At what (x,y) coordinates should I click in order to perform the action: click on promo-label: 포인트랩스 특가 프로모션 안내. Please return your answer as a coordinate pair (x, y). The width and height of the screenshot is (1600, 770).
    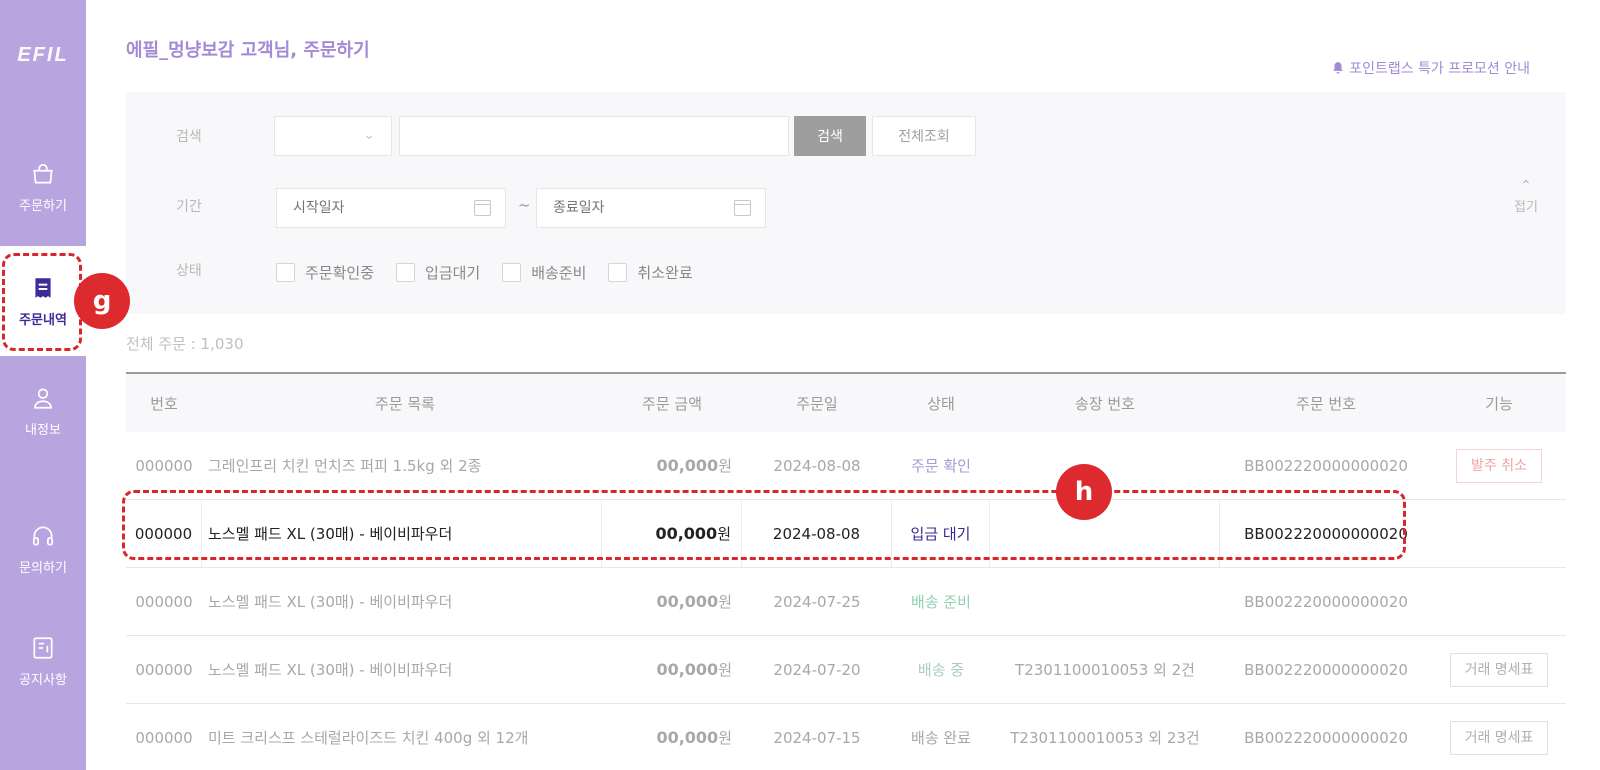
    Looking at the image, I should click on (1439, 69).